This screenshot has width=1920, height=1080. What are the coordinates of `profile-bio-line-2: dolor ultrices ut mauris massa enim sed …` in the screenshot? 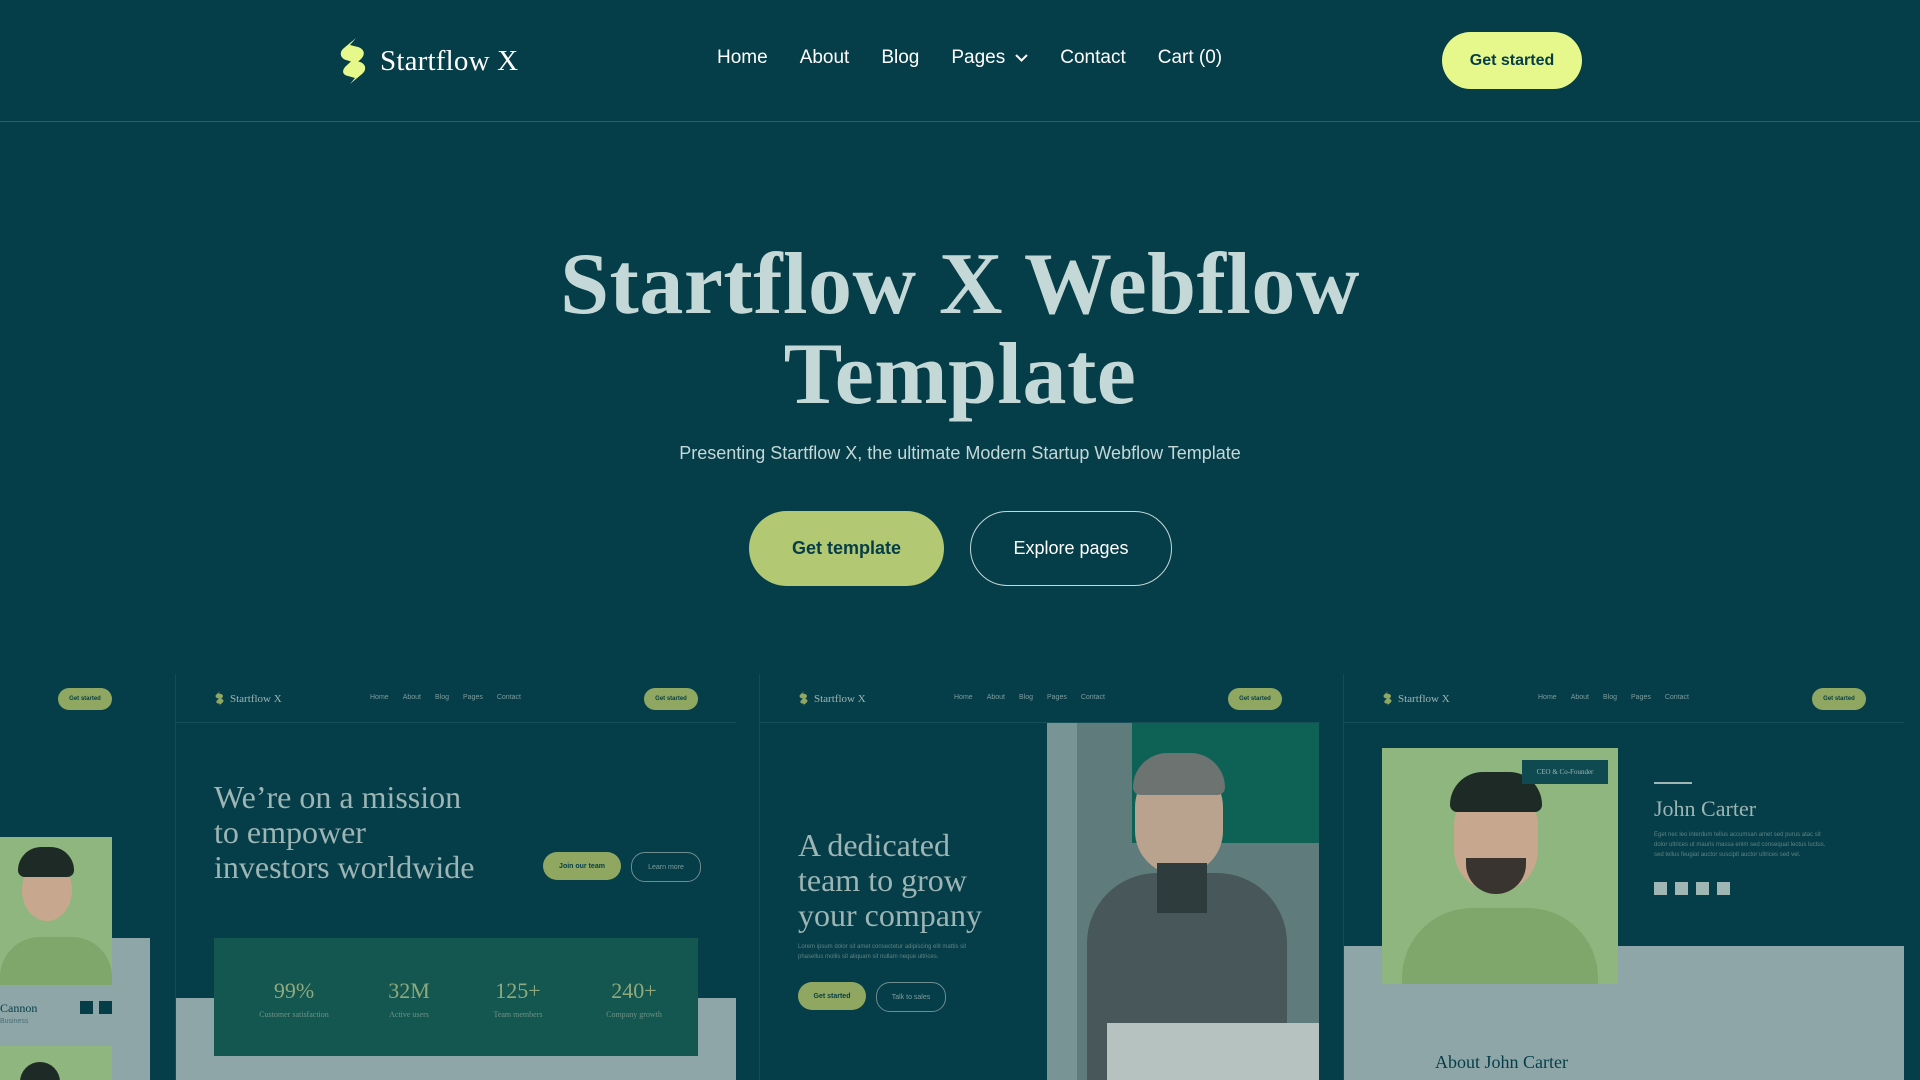 It's located at (1740, 845).